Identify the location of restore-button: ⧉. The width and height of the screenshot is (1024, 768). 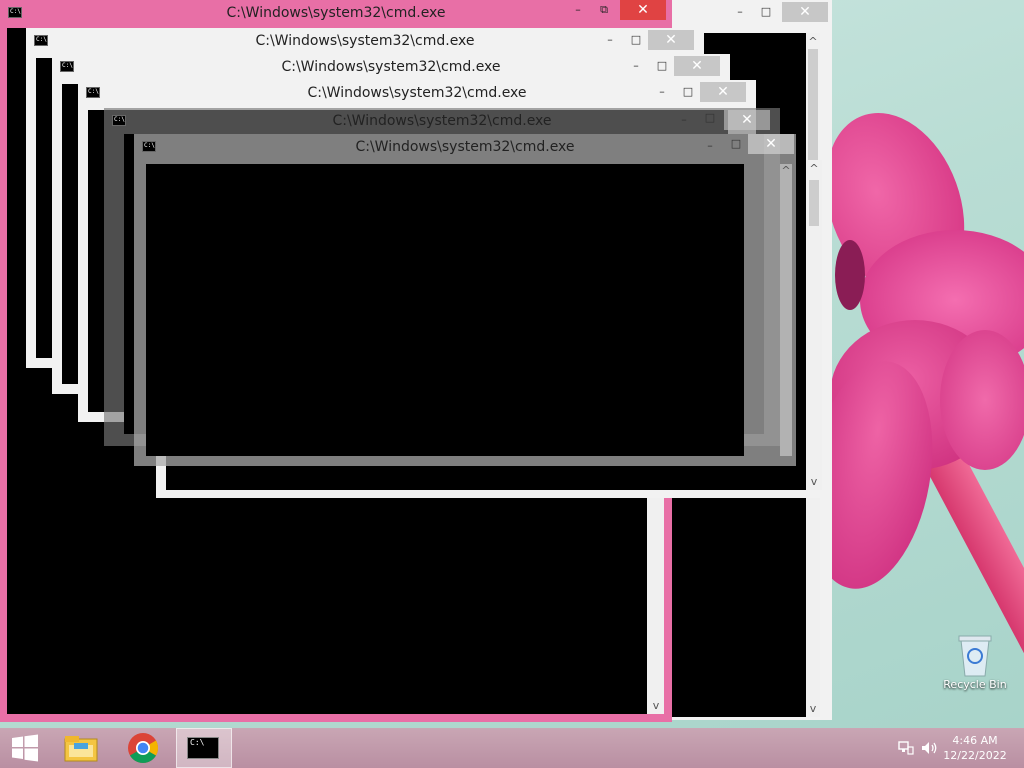
(604, 10).